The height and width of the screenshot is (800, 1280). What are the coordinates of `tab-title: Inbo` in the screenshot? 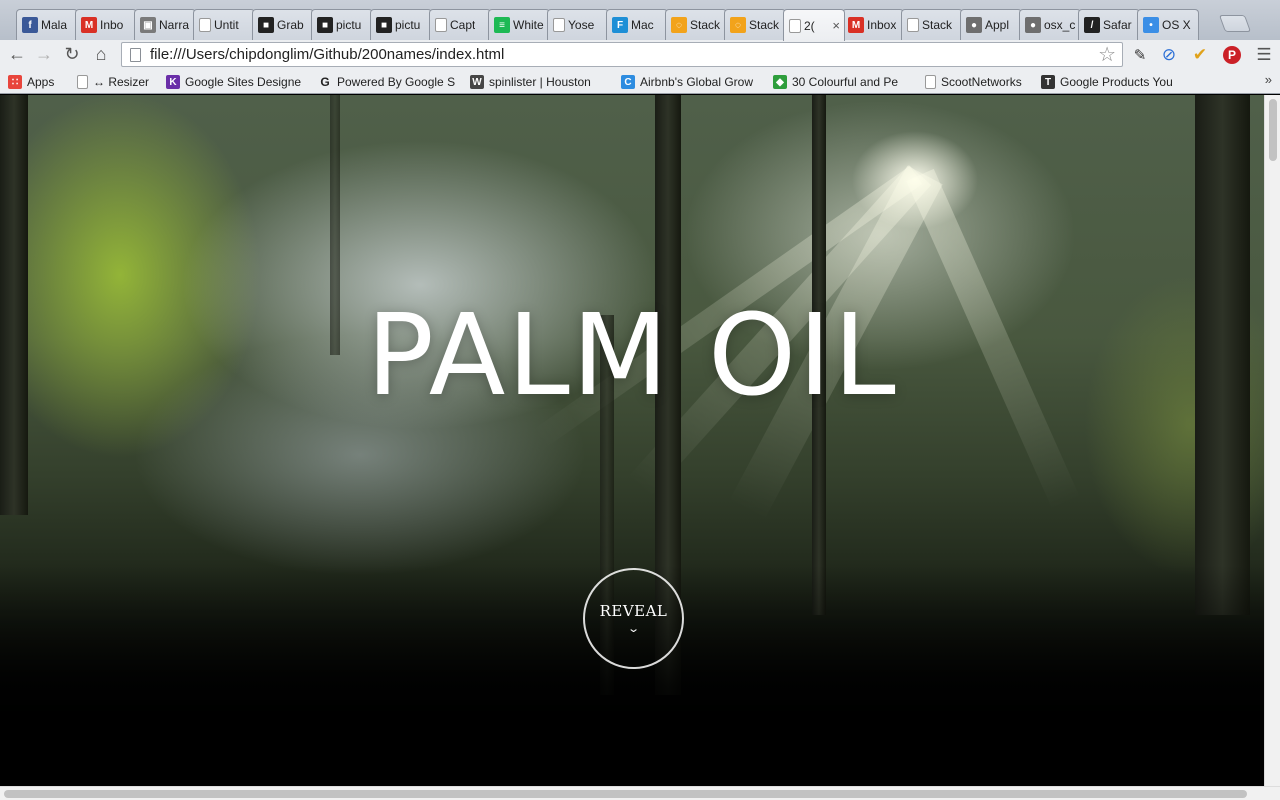 It's located at (112, 25).